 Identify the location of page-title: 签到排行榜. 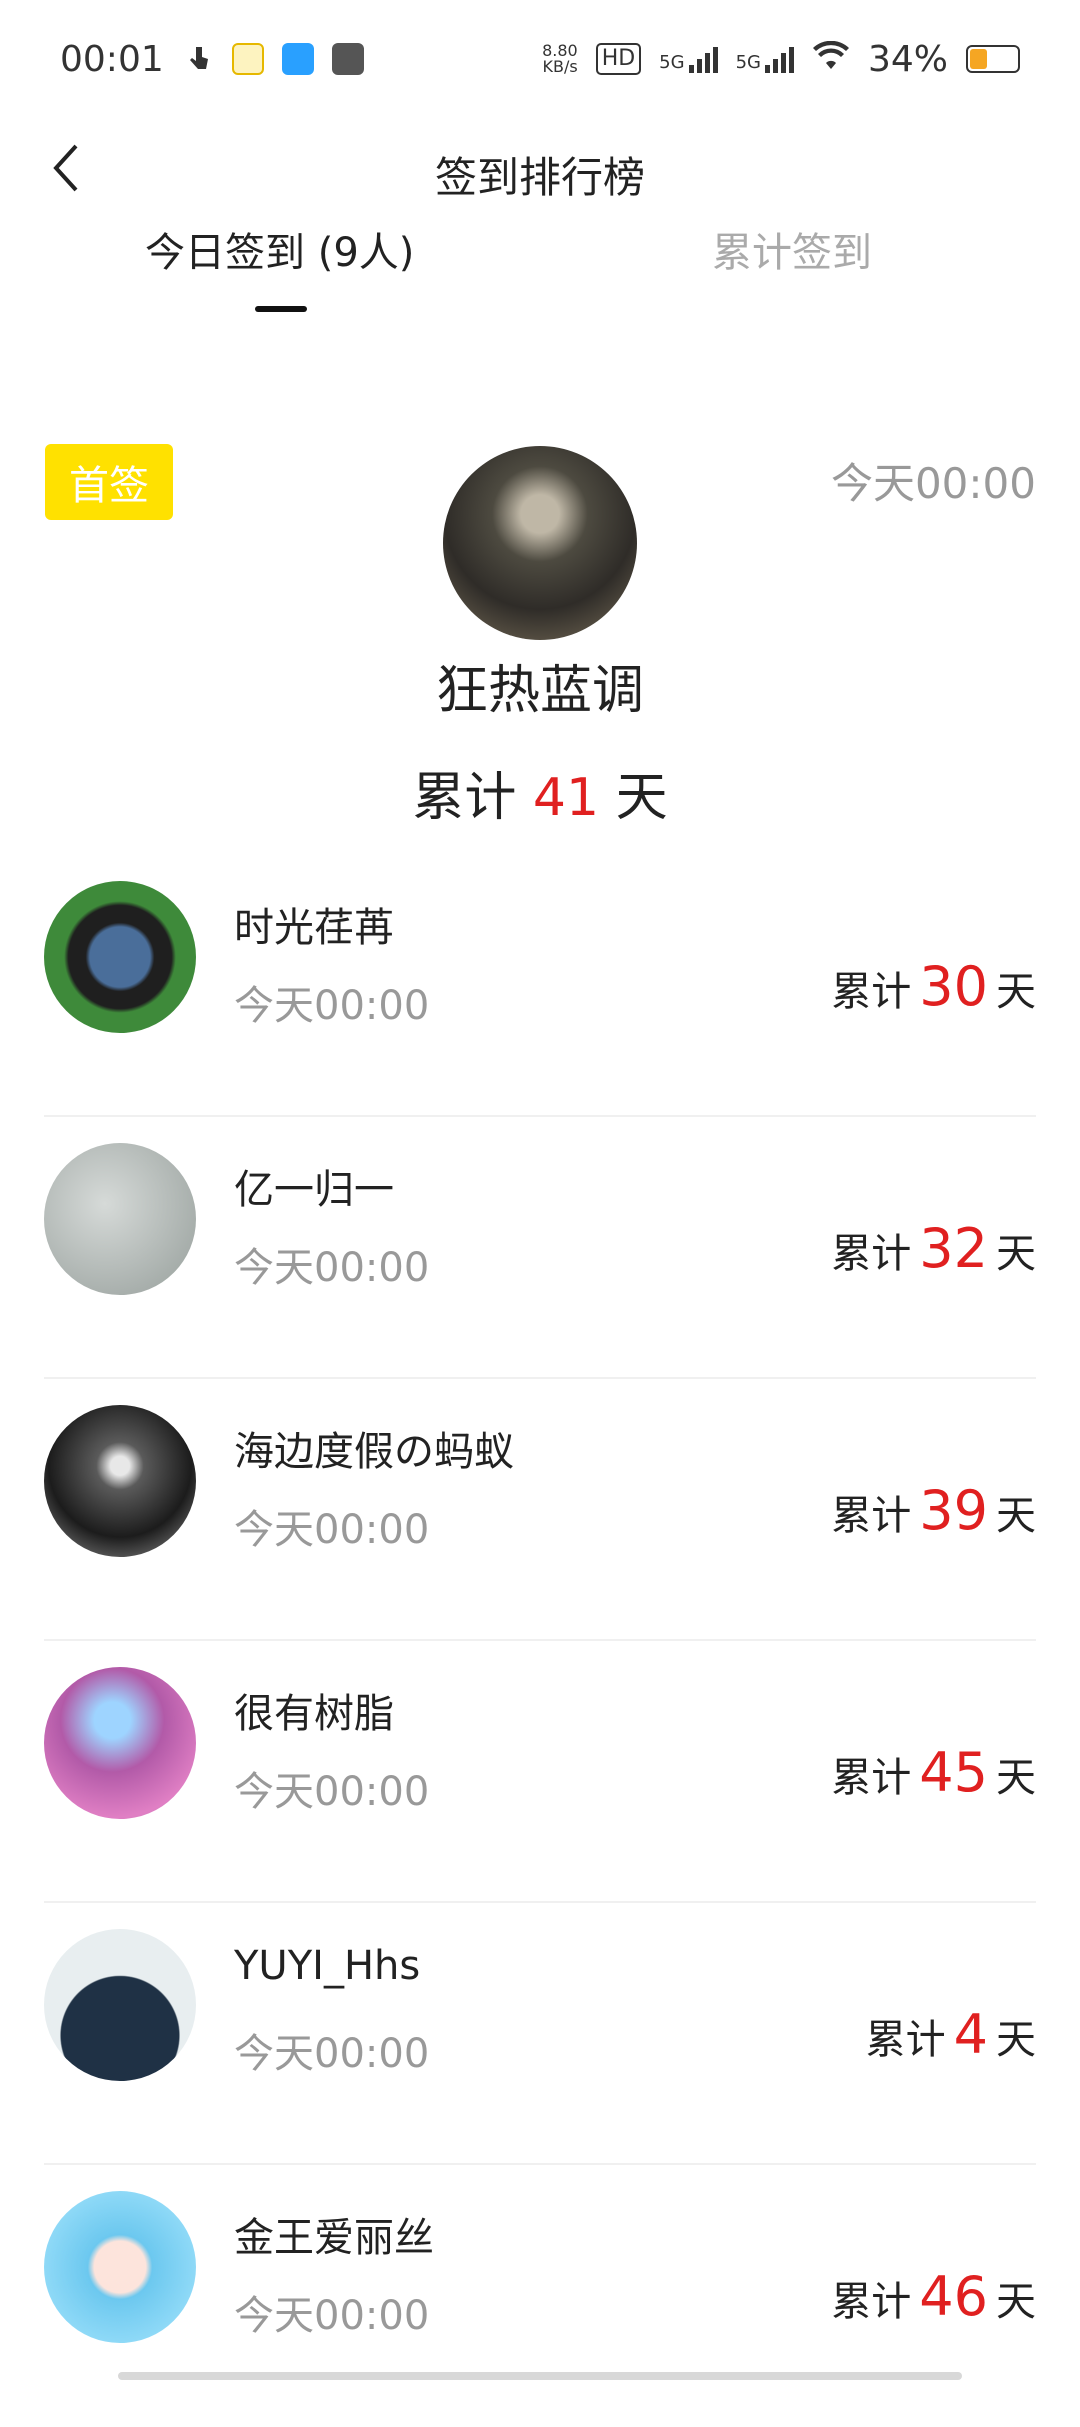
(539, 177).